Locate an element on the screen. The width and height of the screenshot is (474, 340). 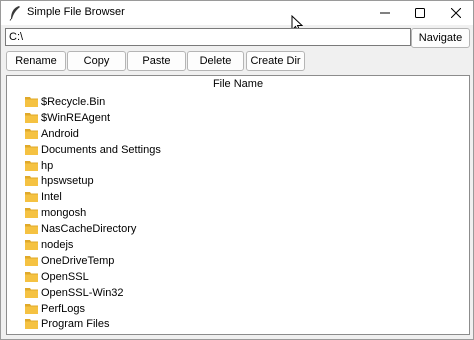
list-item: PerfLogs is located at coordinates (238, 309).